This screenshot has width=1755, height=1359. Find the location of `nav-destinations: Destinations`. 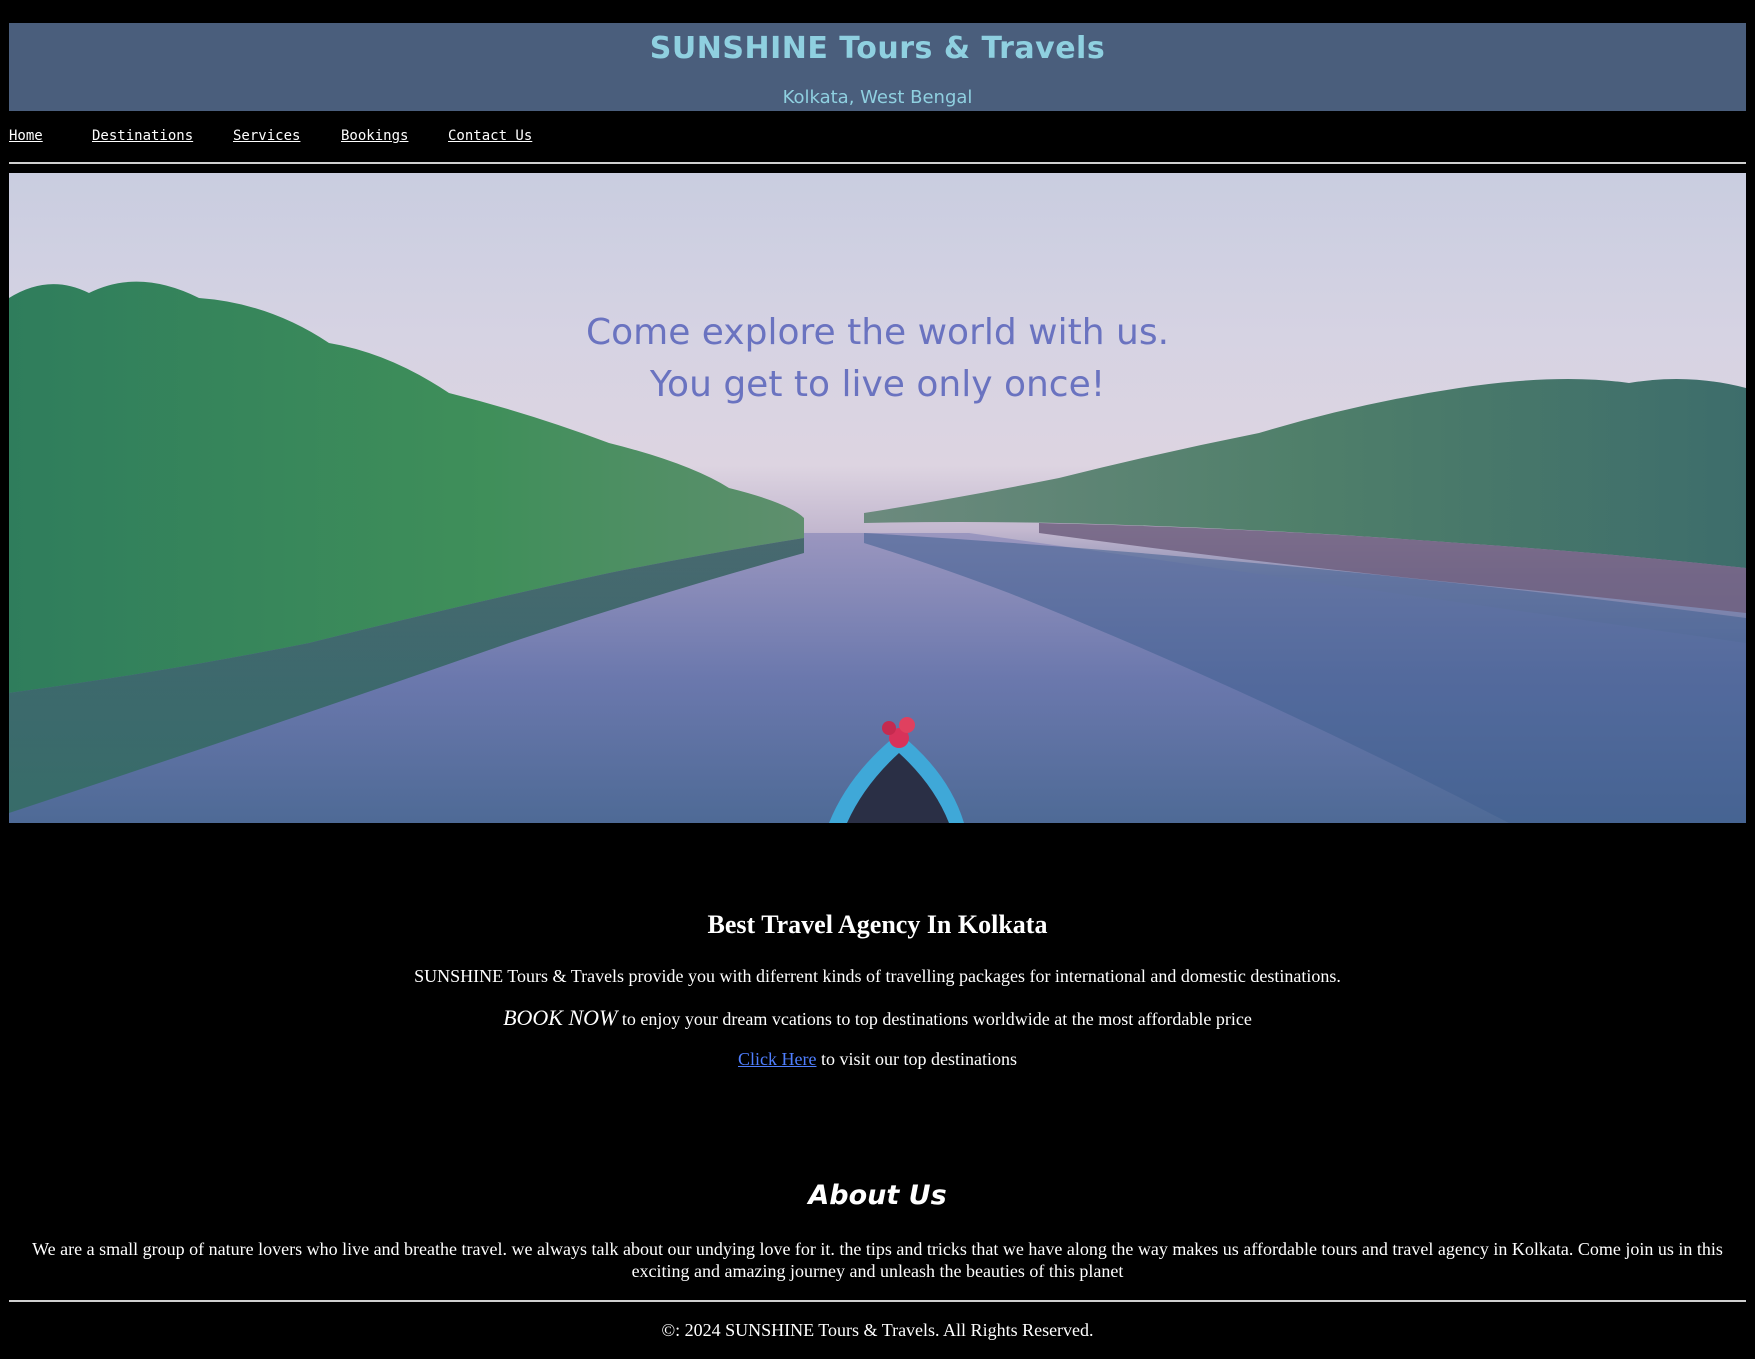

nav-destinations: Destinations is located at coordinates (142, 136).